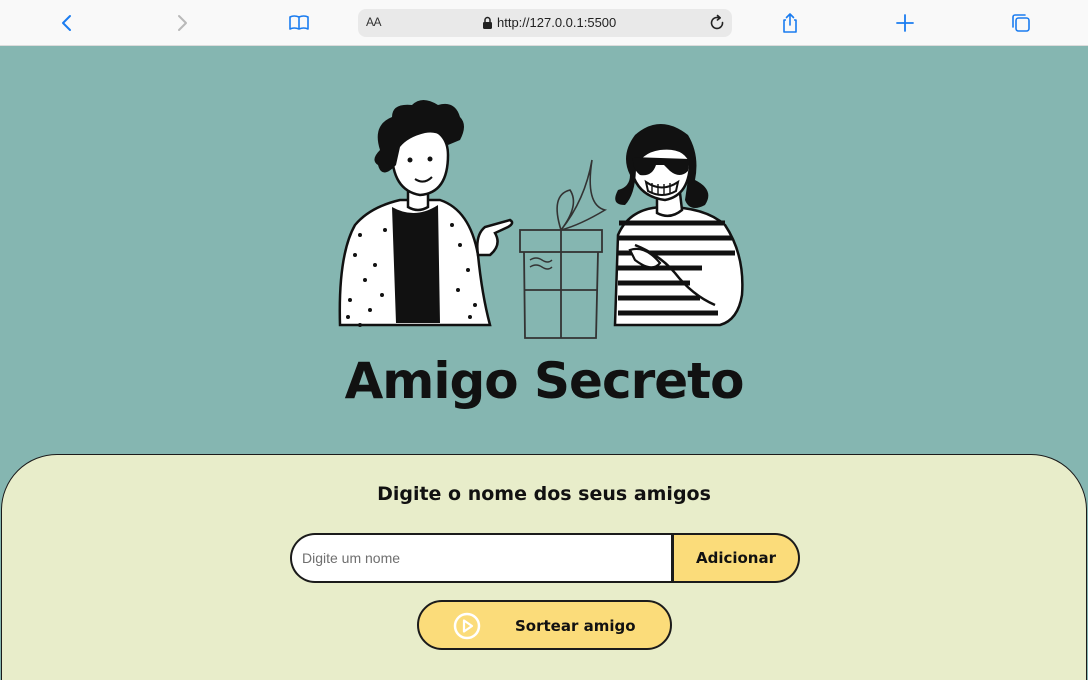 This screenshot has width=1088, height=680. I want to click on browser-toolbar: AA http://127.0.0.1:5500, so click(544, 23).